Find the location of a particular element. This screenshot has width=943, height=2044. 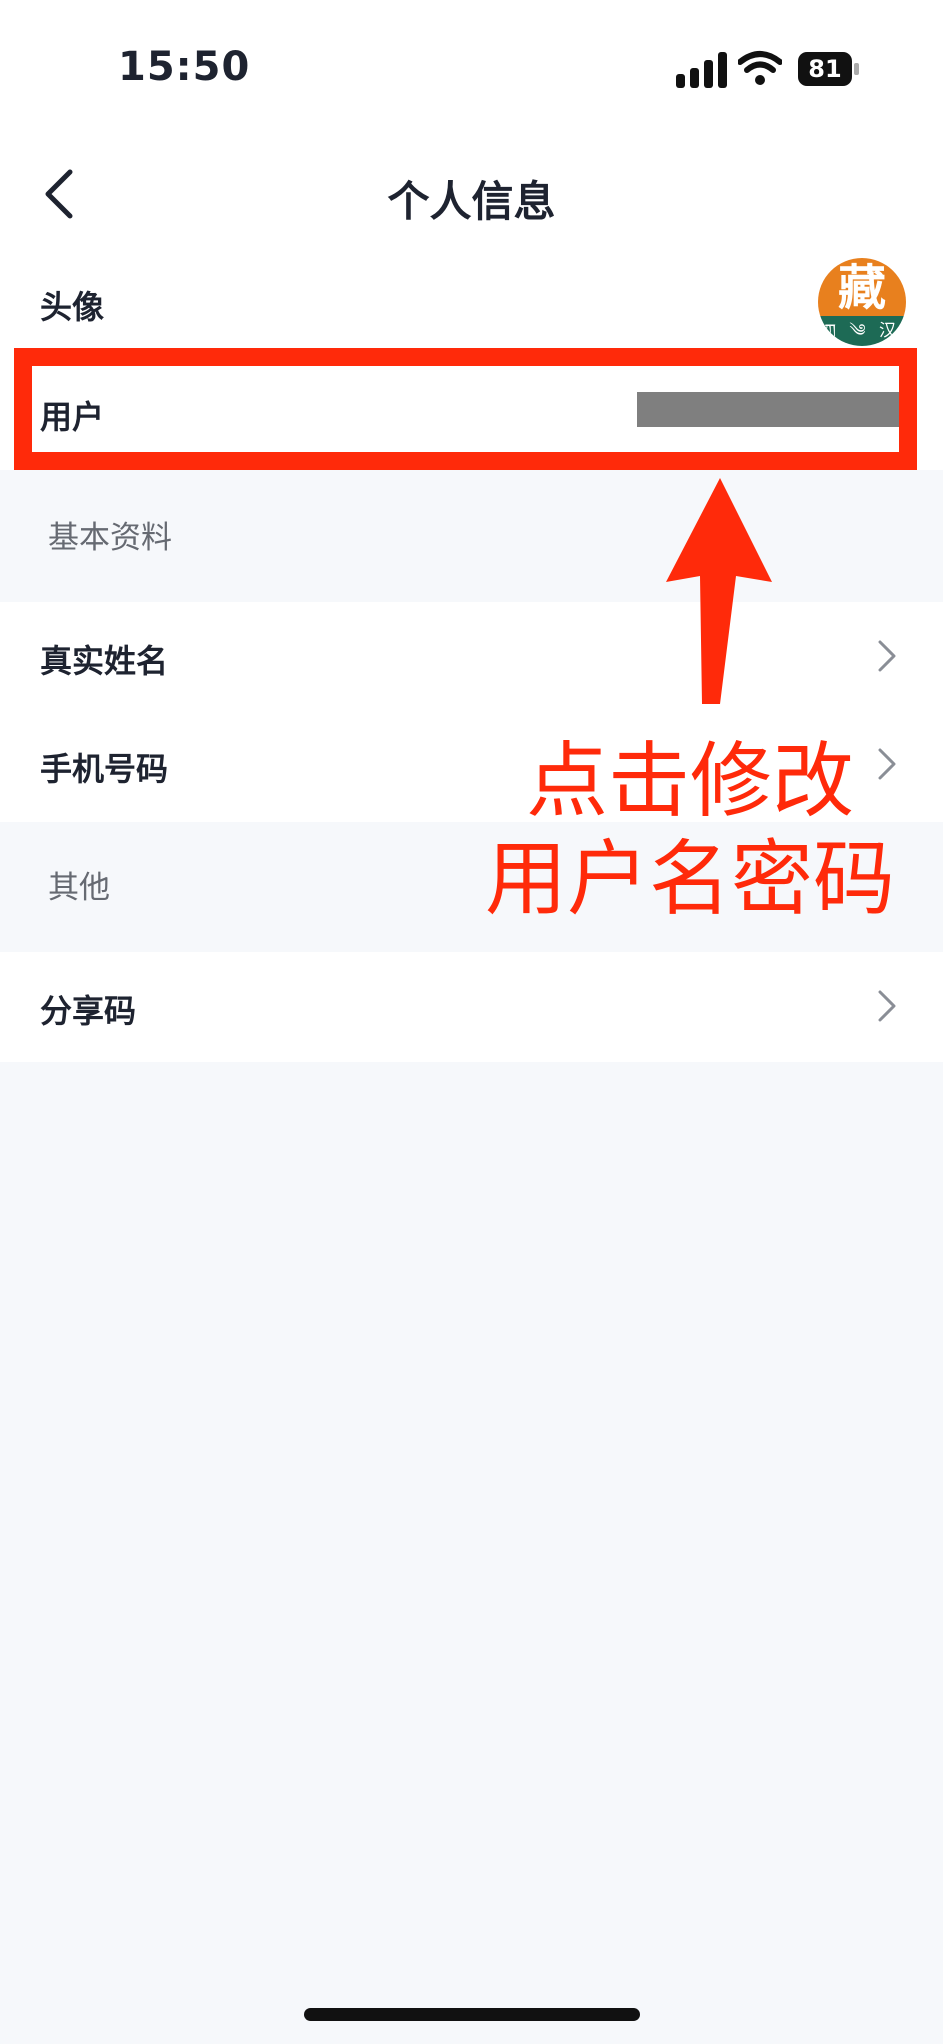

real-name-row: 真实姓名 is located at coordinates (471, 657).